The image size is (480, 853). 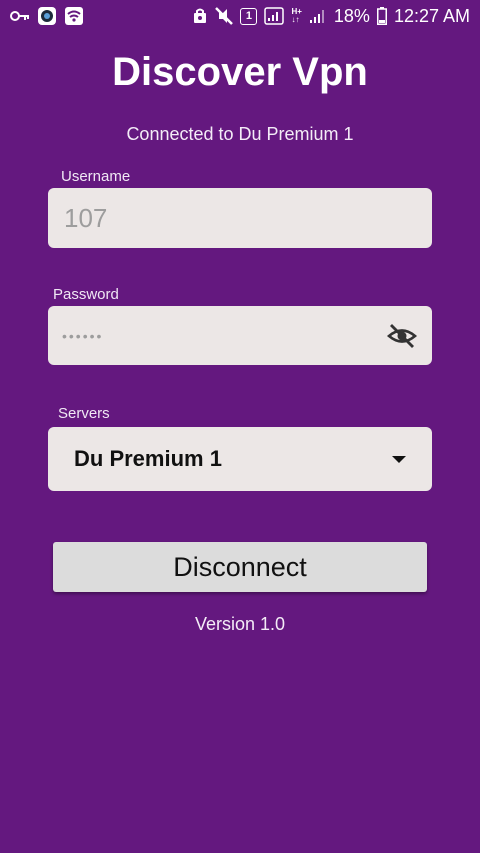 I want to click on password-input: ••••••, so click(x=82, y=336).